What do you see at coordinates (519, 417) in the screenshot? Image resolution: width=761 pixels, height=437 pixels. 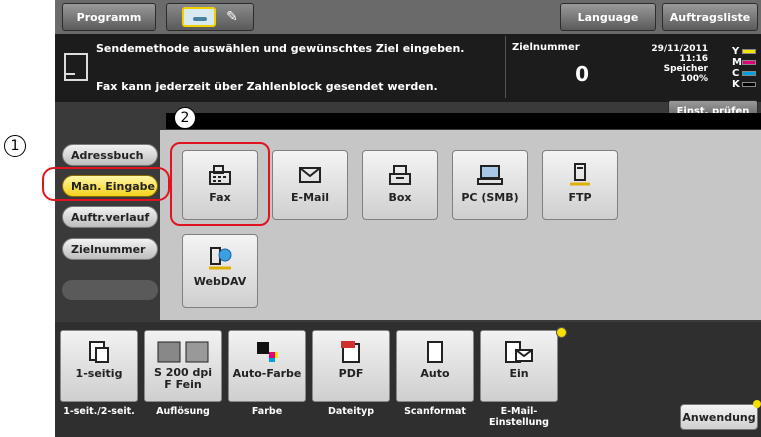 I see `setting-caption: E-Mail- Einstellung` at bounding box center [519, 417].